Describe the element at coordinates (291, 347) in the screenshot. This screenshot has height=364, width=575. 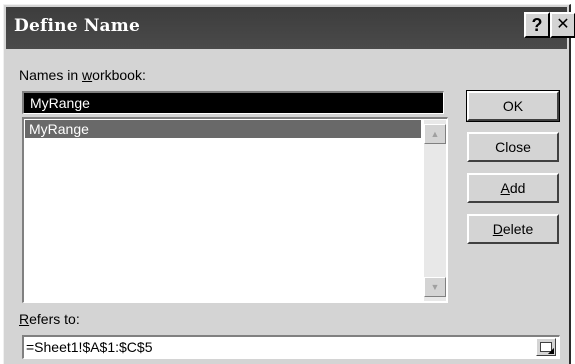
I see `refers-to-input: =Sheet1!$A$1:$C$5` at that location.